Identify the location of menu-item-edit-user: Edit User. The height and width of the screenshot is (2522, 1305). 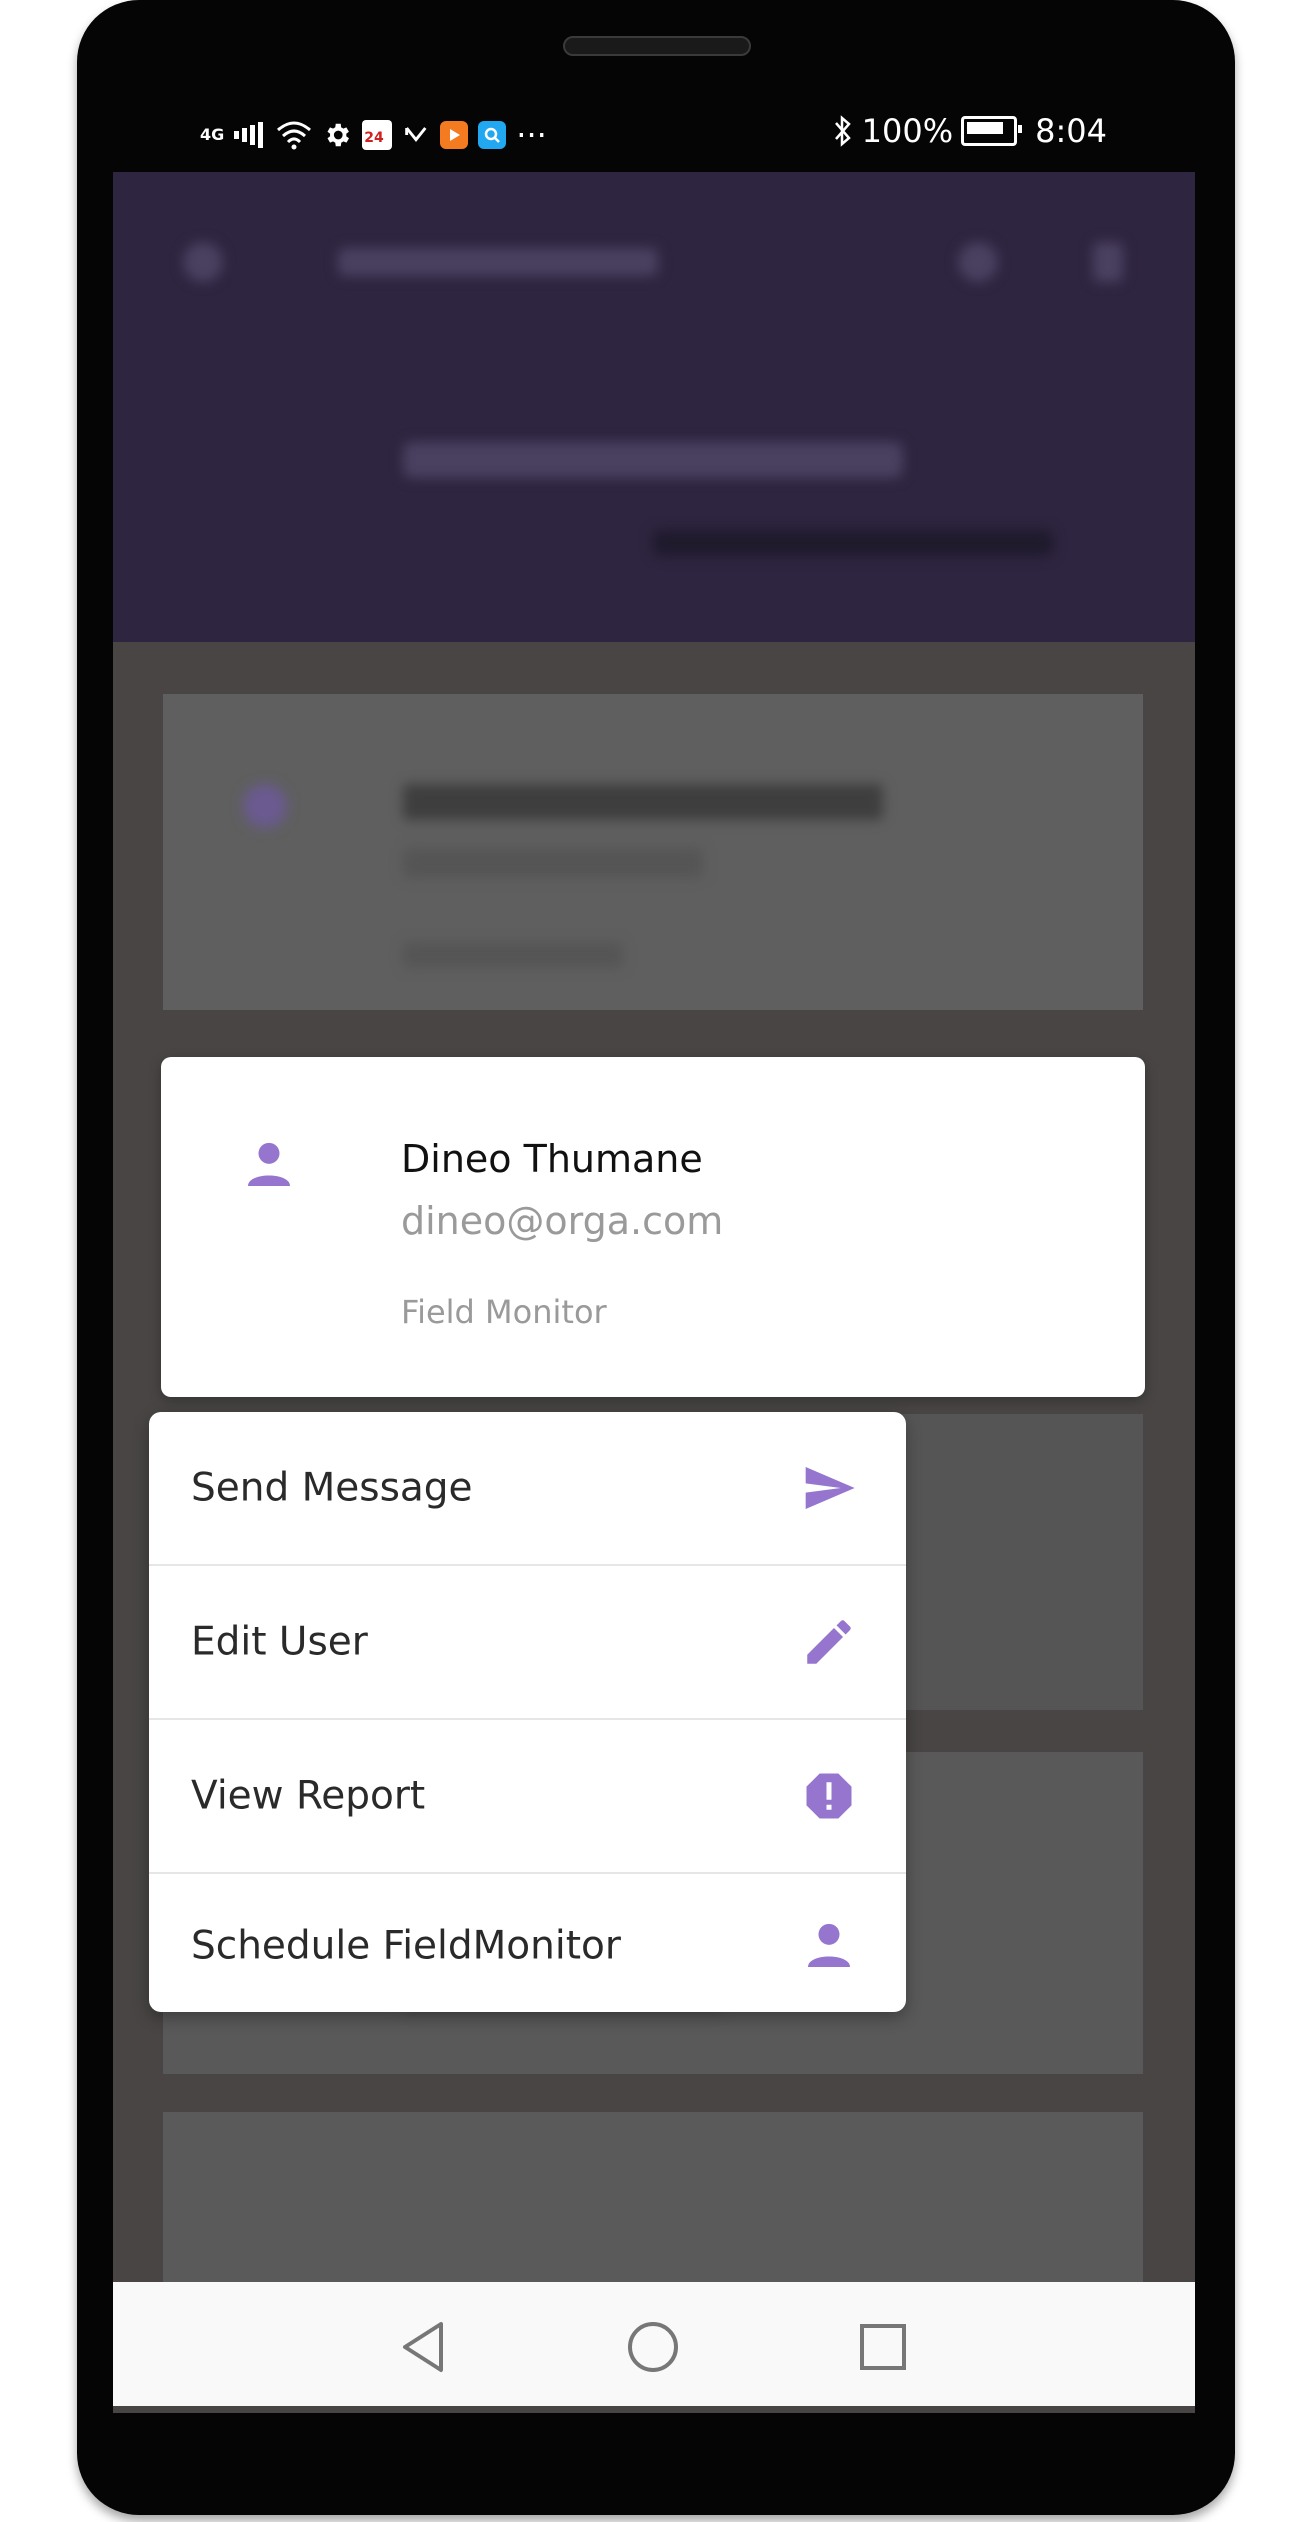
(527, 1643).